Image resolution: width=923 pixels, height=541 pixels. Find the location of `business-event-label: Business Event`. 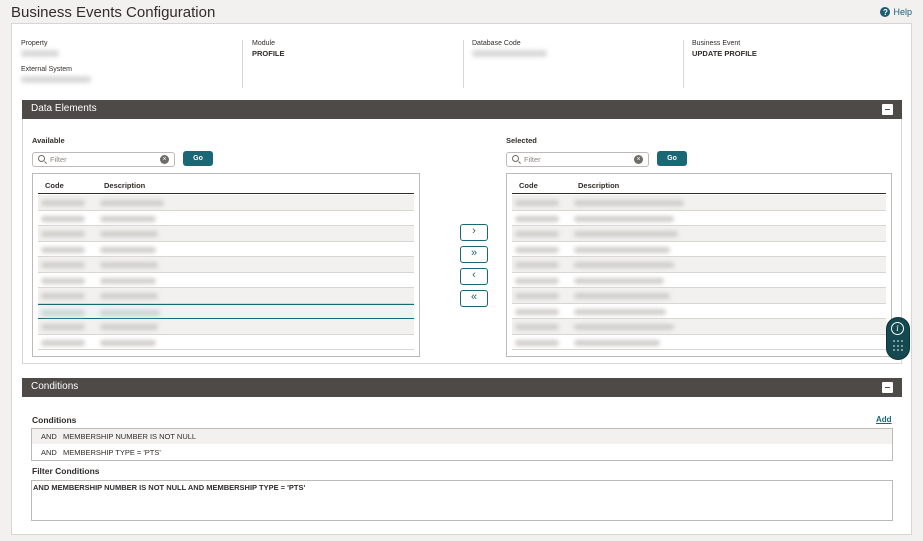

business-event-label: Business Event is located at coordinates (716, 43).